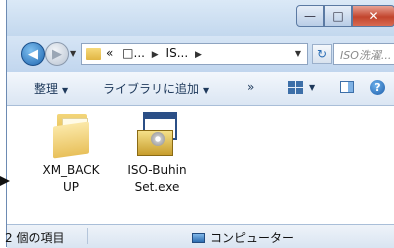 This screenshot has width=394, height=248. Describe the element at coordinates (35, 238) in the screenshot. I see `item-count: 2 個の項目` at that location.